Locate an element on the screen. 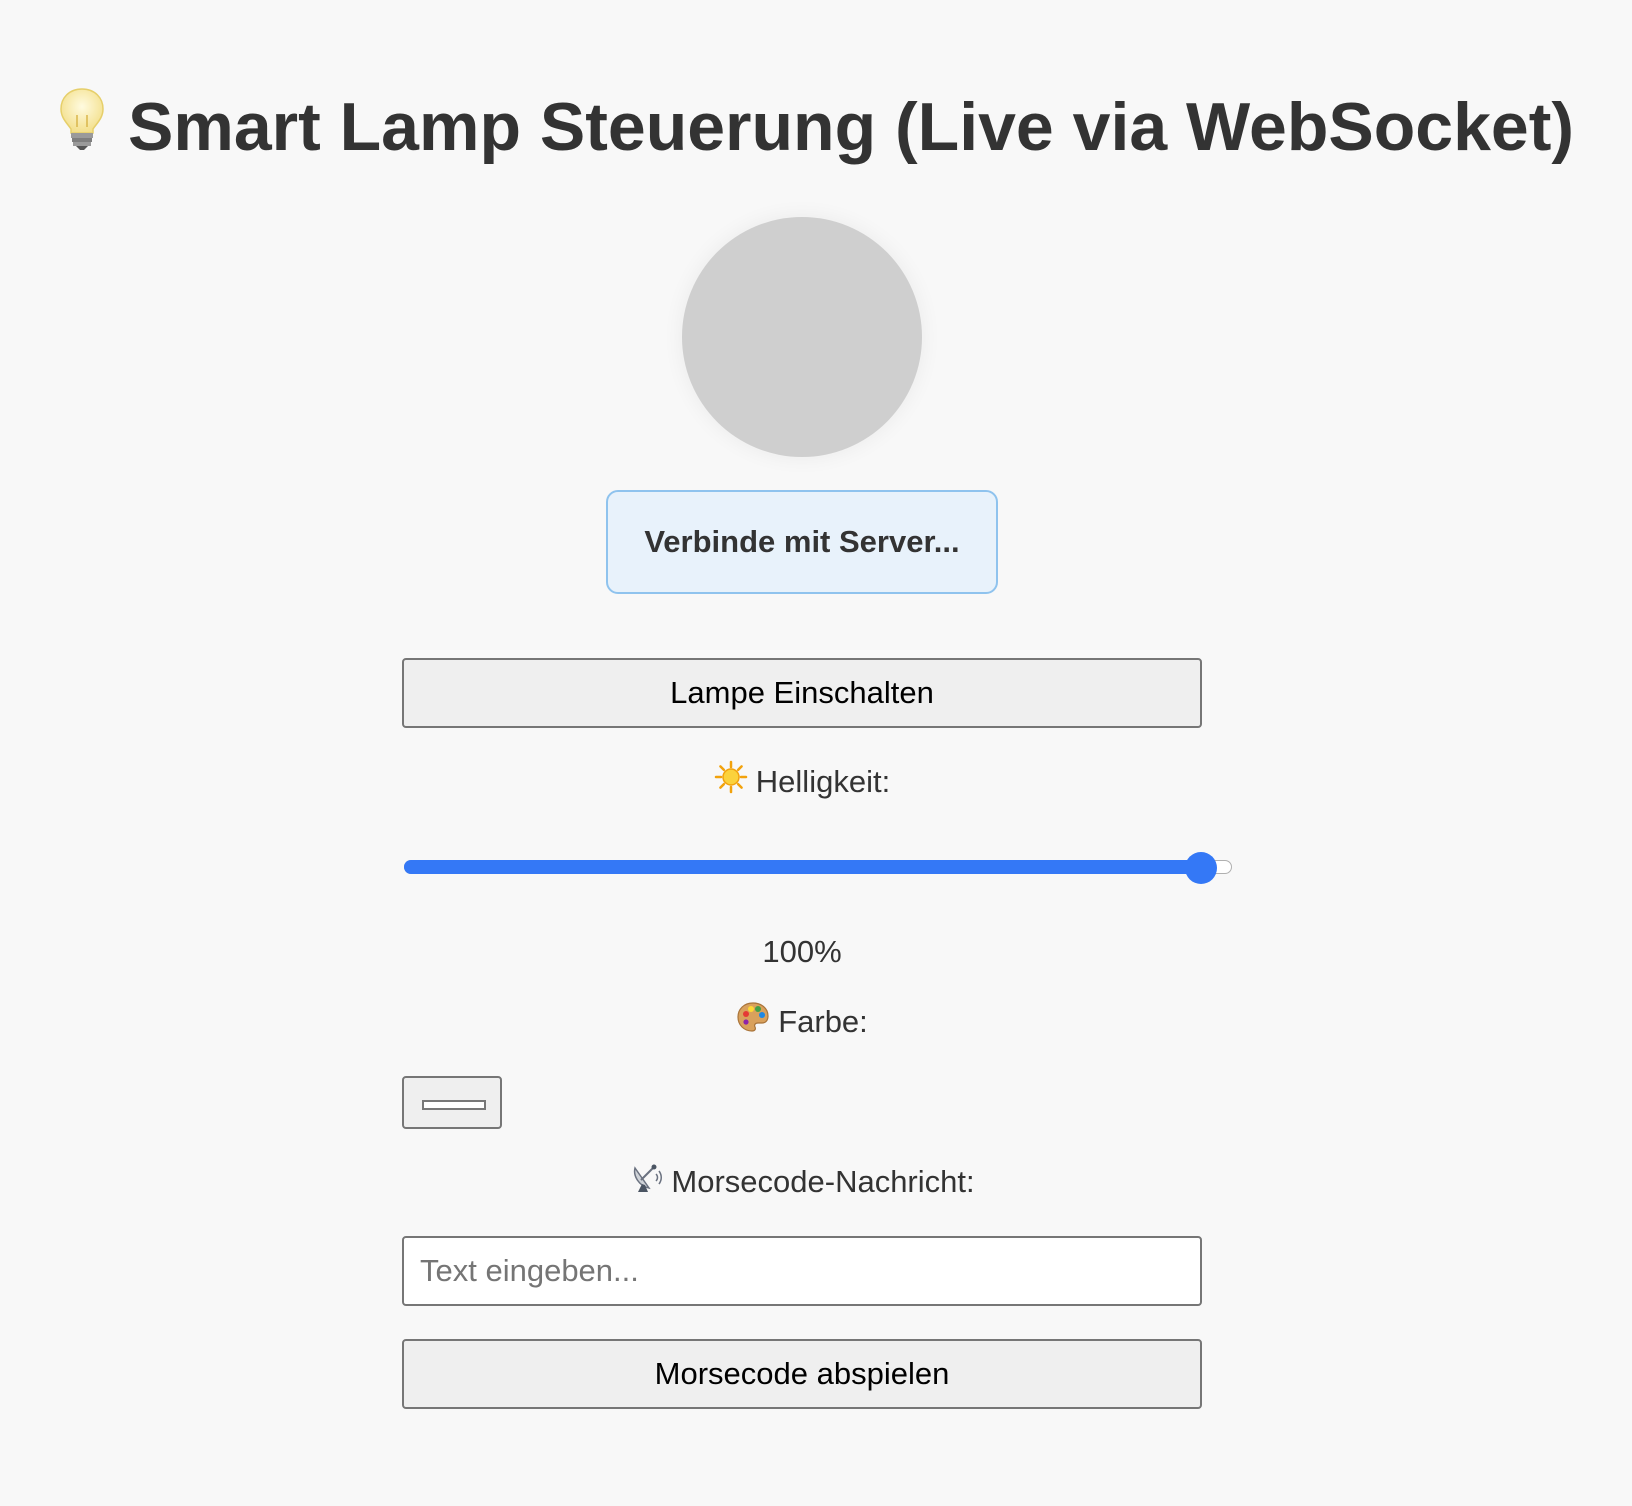 The image size is (1632, 1506). brightness-label-text: Helligkeit: is located at coordinates (823, 782).